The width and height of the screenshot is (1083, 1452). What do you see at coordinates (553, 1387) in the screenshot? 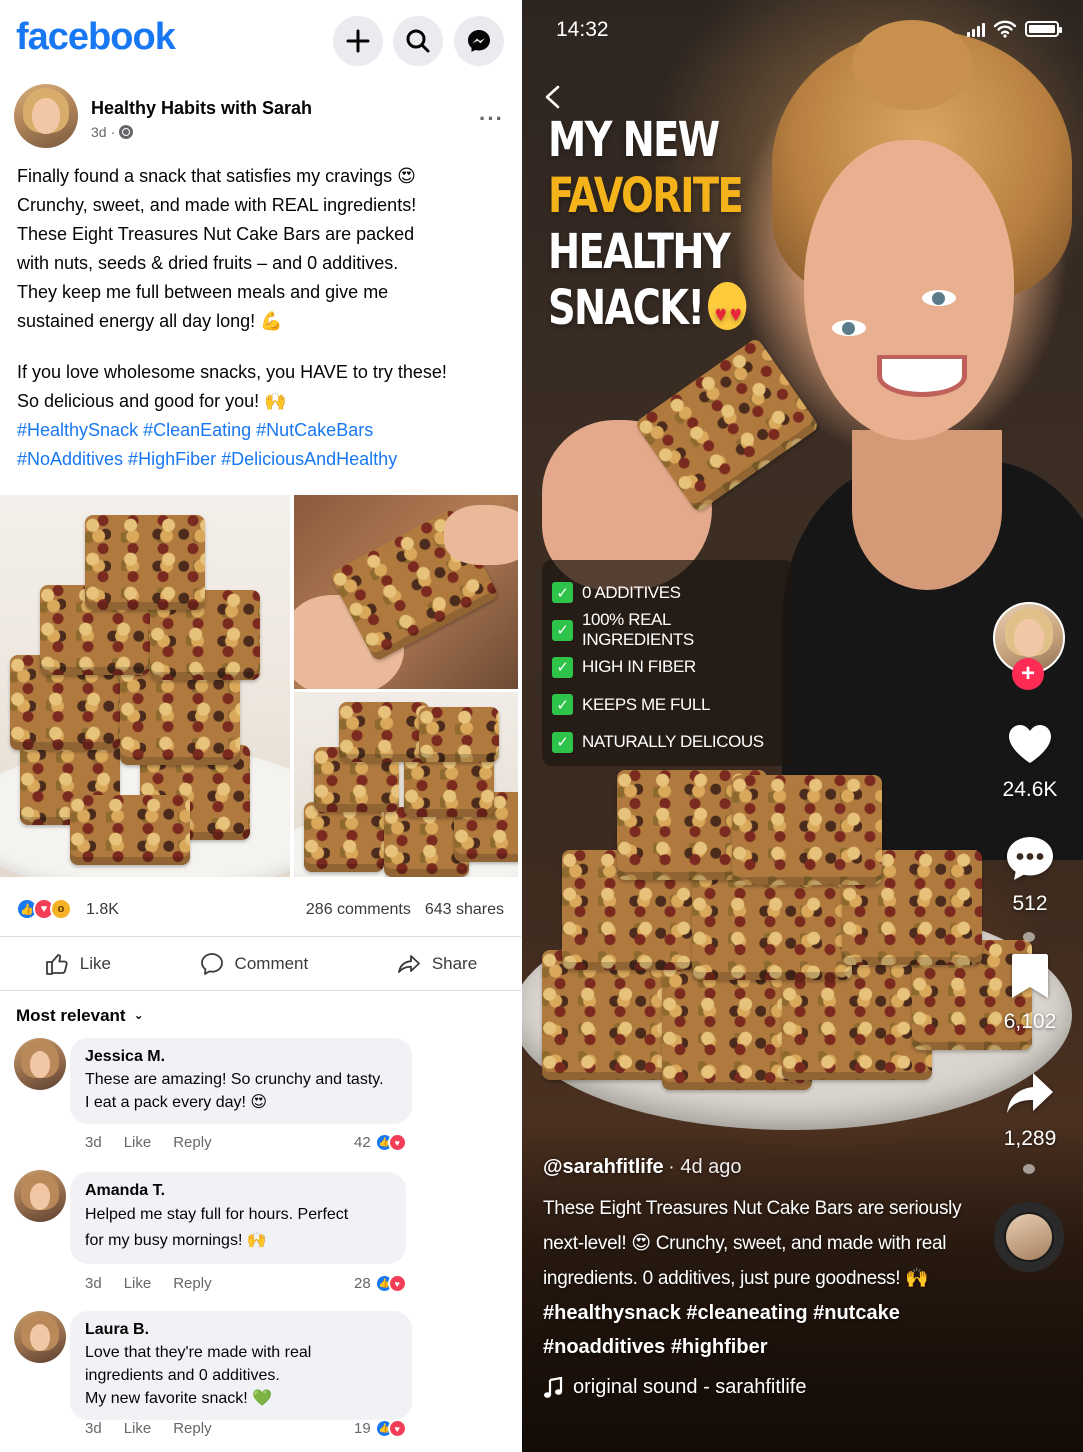
I see `music-note-icon` at bounding box center [553, 1387].